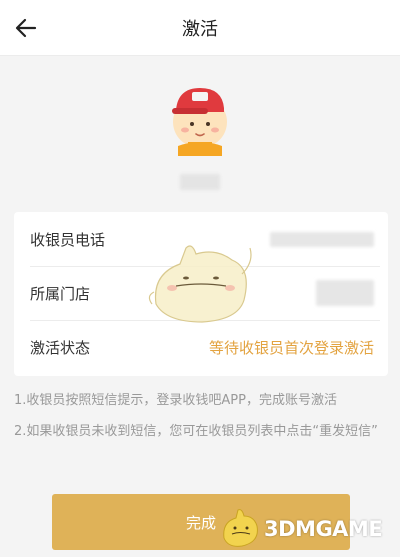  What do you see at coordinates (291, 347) in the screenshot?
I see `status-value: 等待收银员首次登录激活` at bounding box center [291, 347].